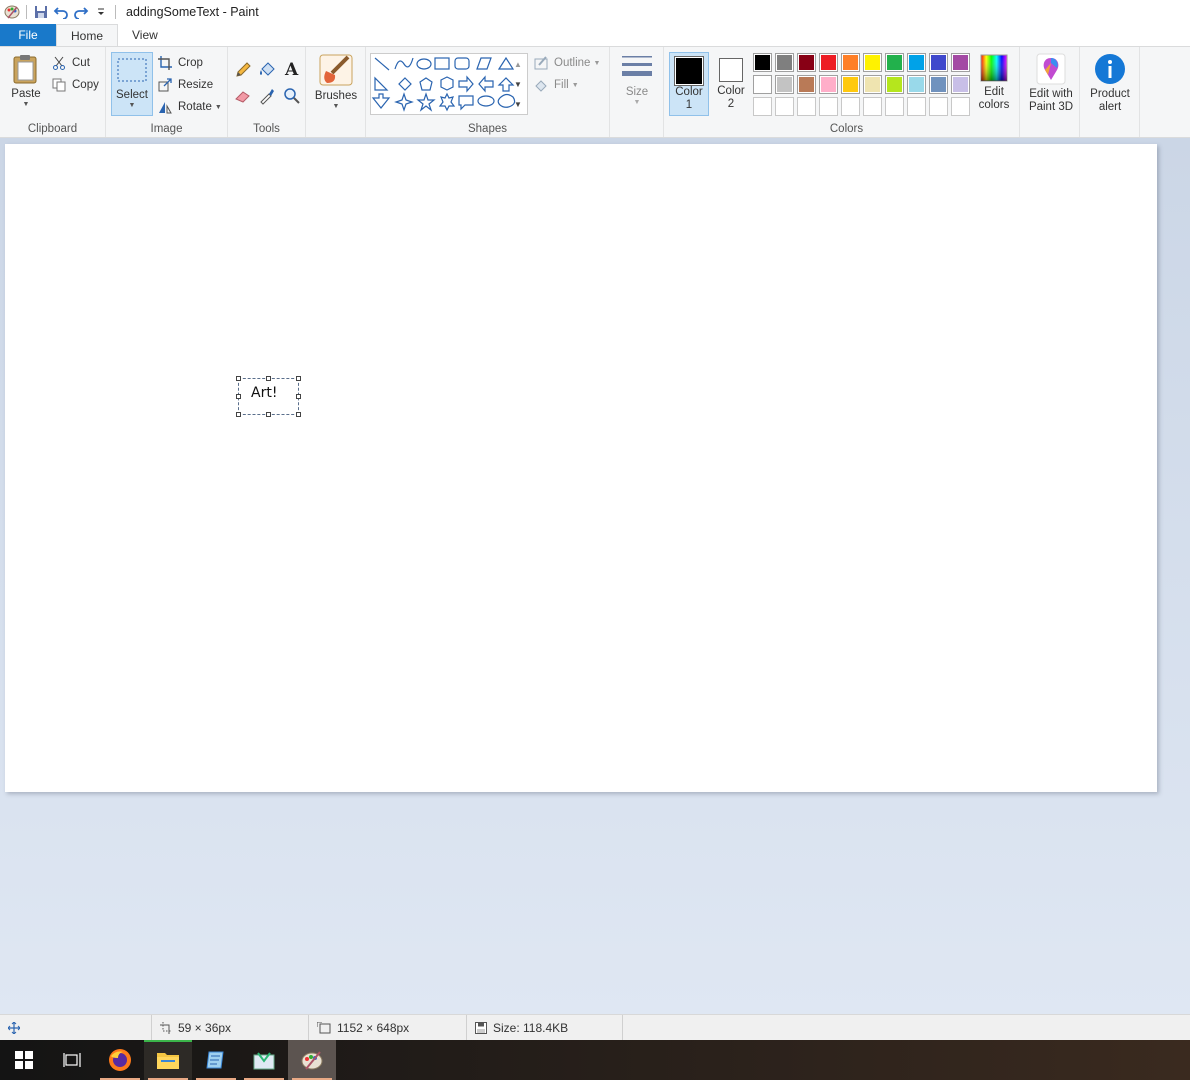  Describe the element at coordinates (72, 1060) in the screenshot. I see `task-view-button` at that location.